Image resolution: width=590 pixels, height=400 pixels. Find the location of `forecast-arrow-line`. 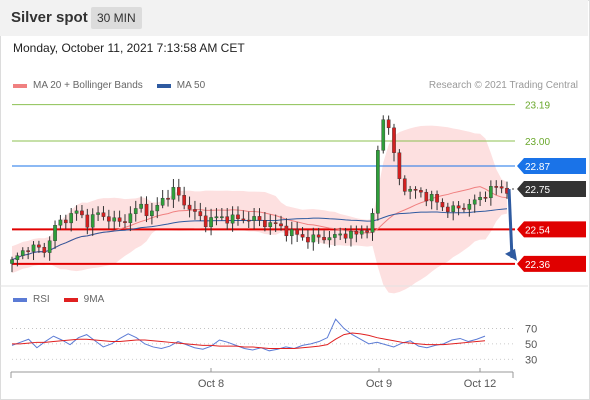

forecast-arrow-line is located at coordinates (510, 223).